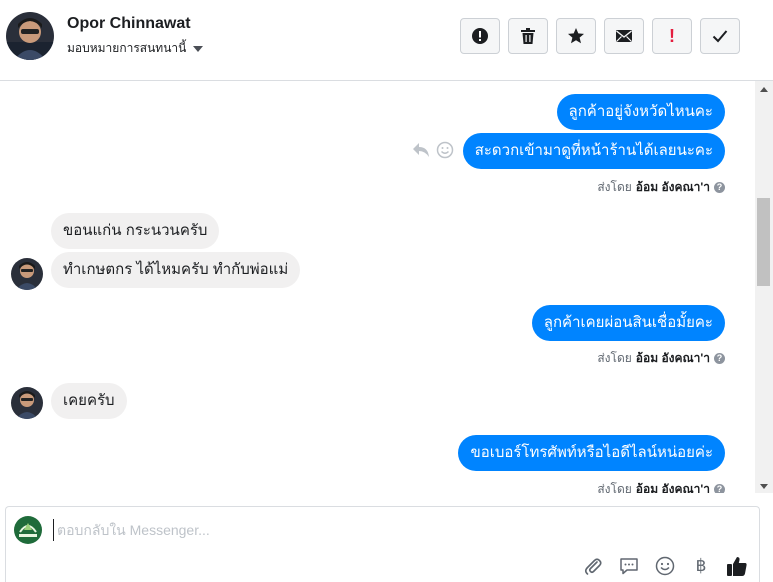  What do you see at coordinates (600, 36) in the screenshot?
I see `conversation-toolbar: !` at bounding box center [600, 36].